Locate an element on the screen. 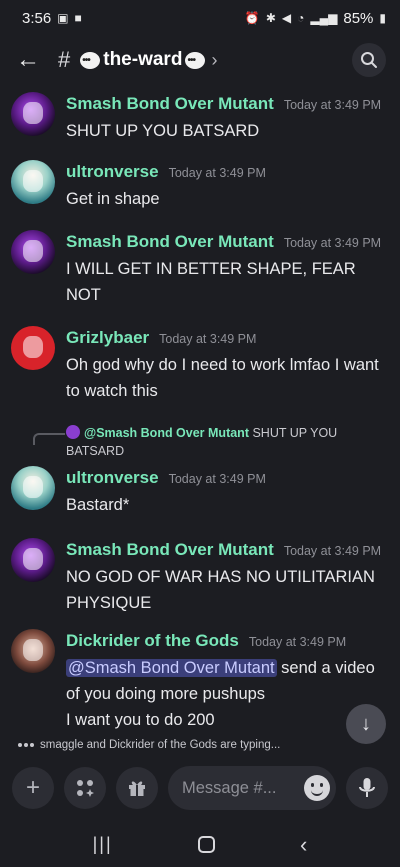 The image size is (400, 867). add-button: + is located at coordinates (33, 788).